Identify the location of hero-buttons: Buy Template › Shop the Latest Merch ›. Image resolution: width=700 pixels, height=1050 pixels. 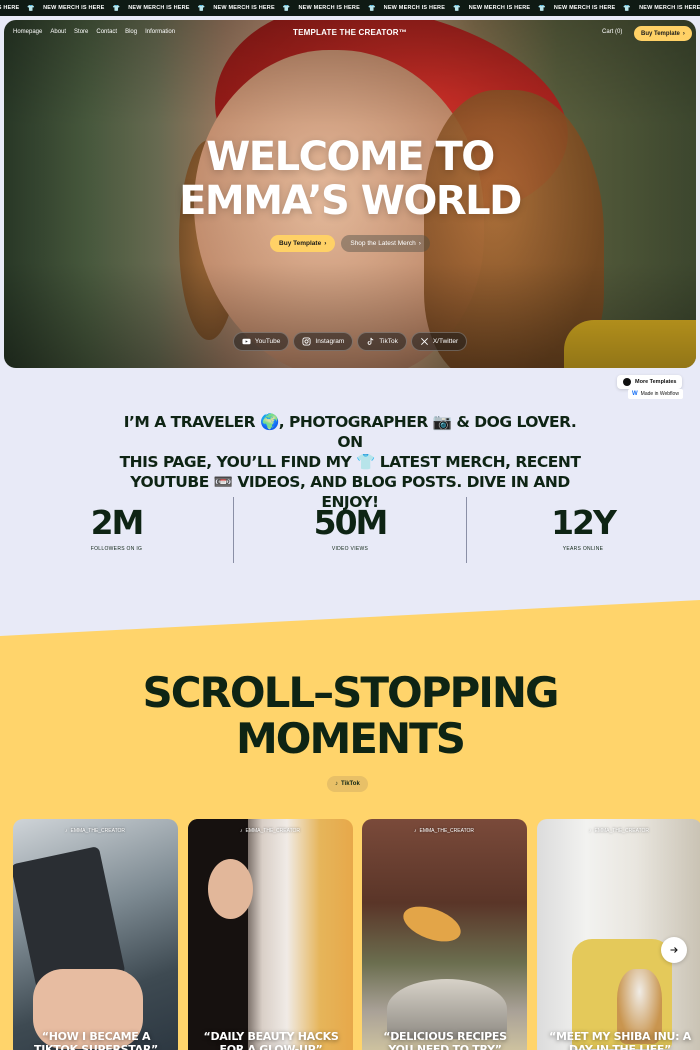
(350, 243).